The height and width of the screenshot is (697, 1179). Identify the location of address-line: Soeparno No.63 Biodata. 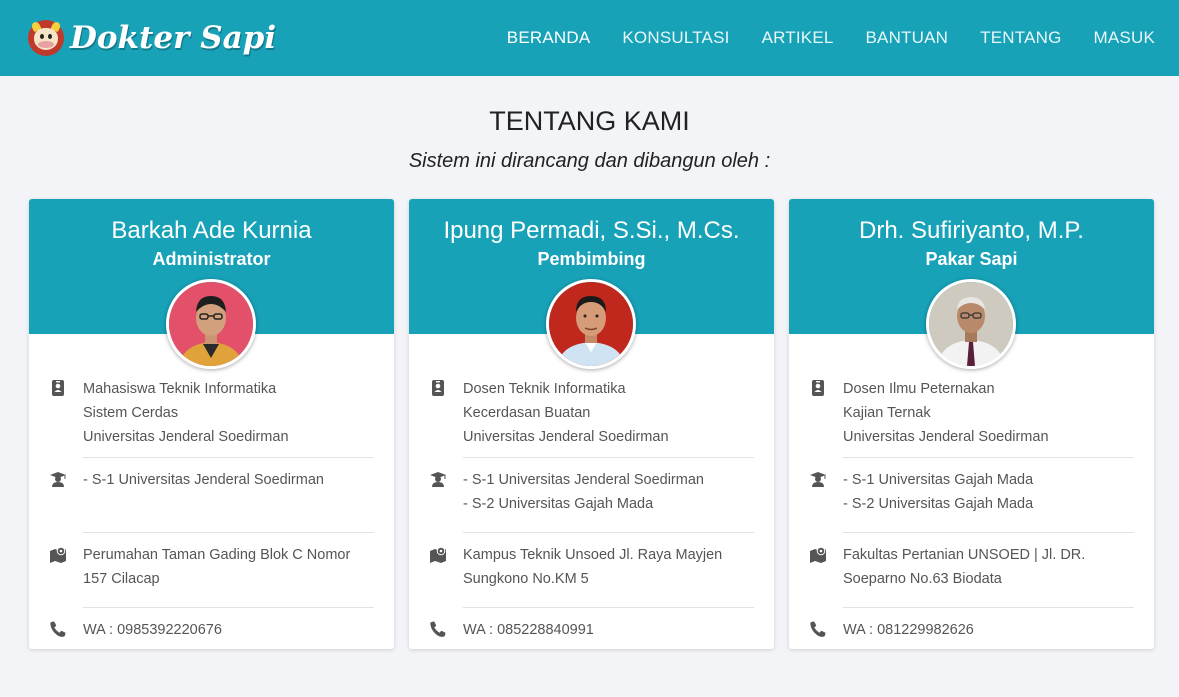
(922, 579).